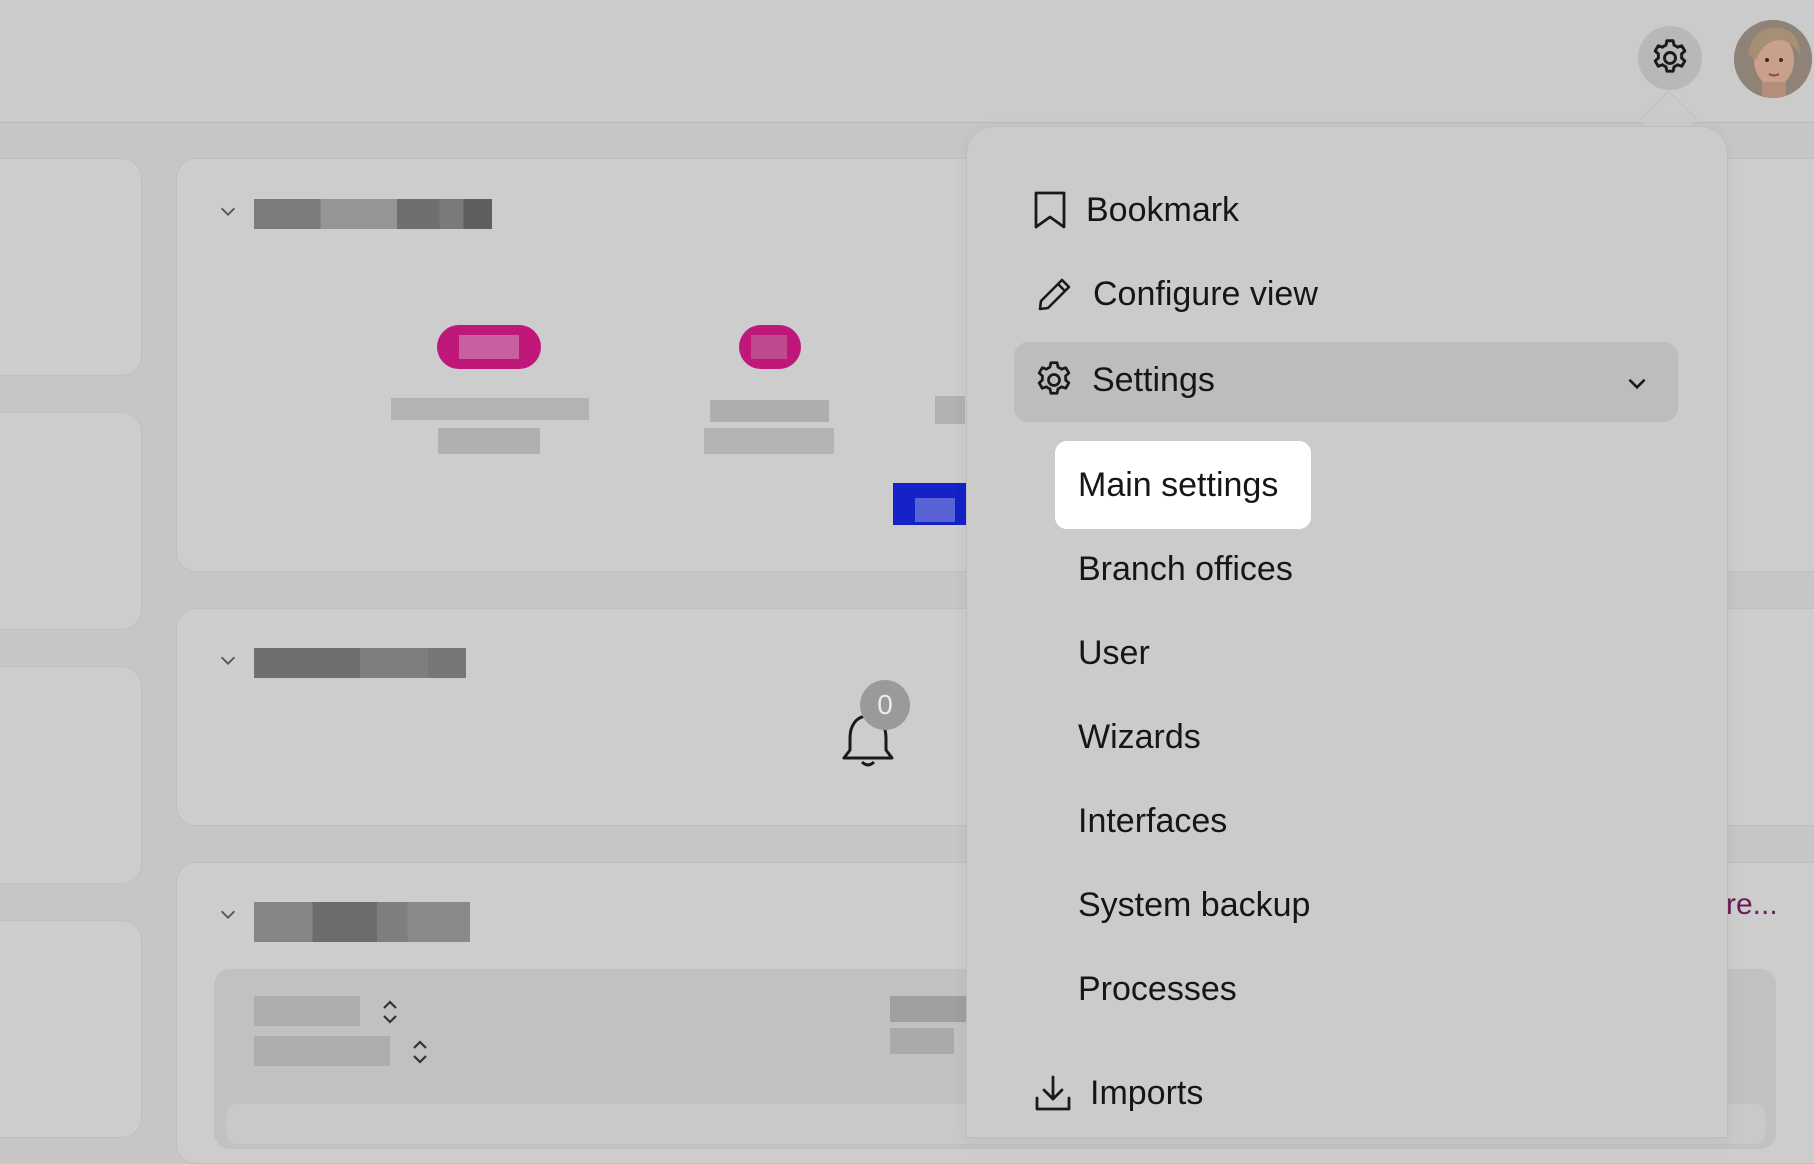  What do you see at coordinates (1114, 653) in the screenshot?
I see `submenu-item-user: User` at bounding box center [1114, 653].